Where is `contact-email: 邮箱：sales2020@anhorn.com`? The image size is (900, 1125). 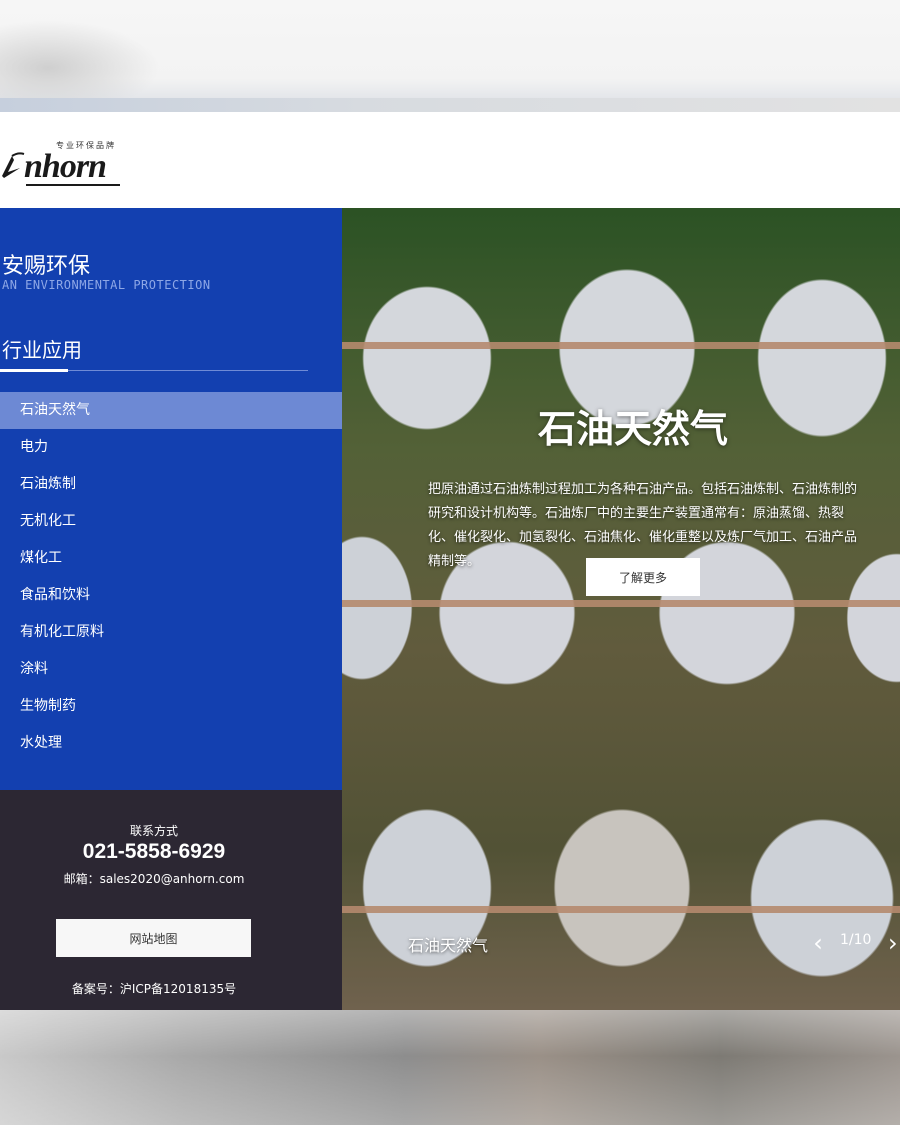 contact-email: 邮箱：sales2020@anhorn.com is located at coordinates (154, 878).